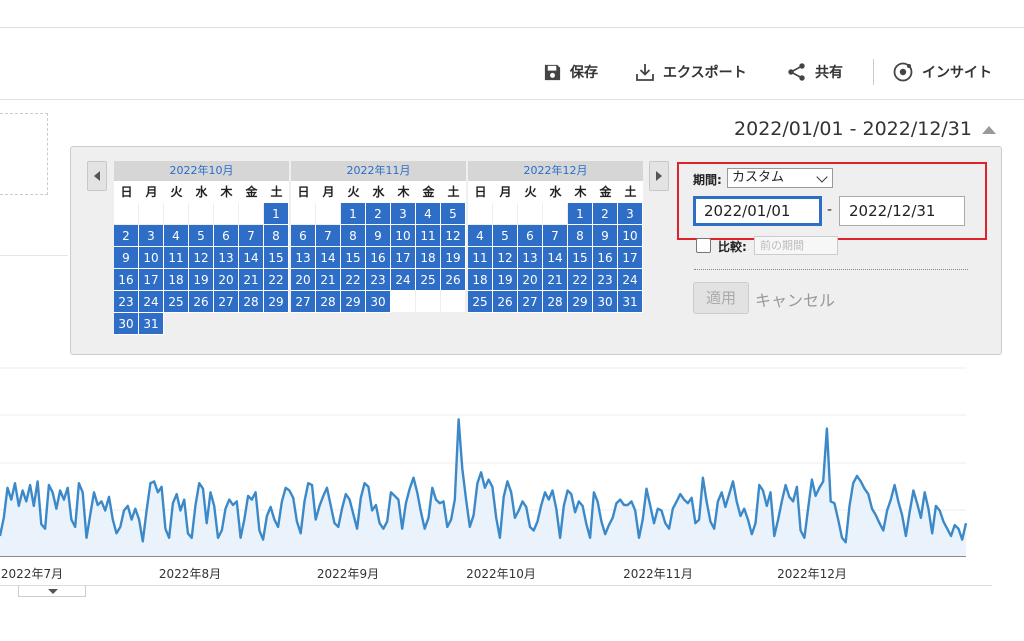 This screenshot has width=1024, height=641. I want to click on cancel-link: キャンセル, so click(795, 299).